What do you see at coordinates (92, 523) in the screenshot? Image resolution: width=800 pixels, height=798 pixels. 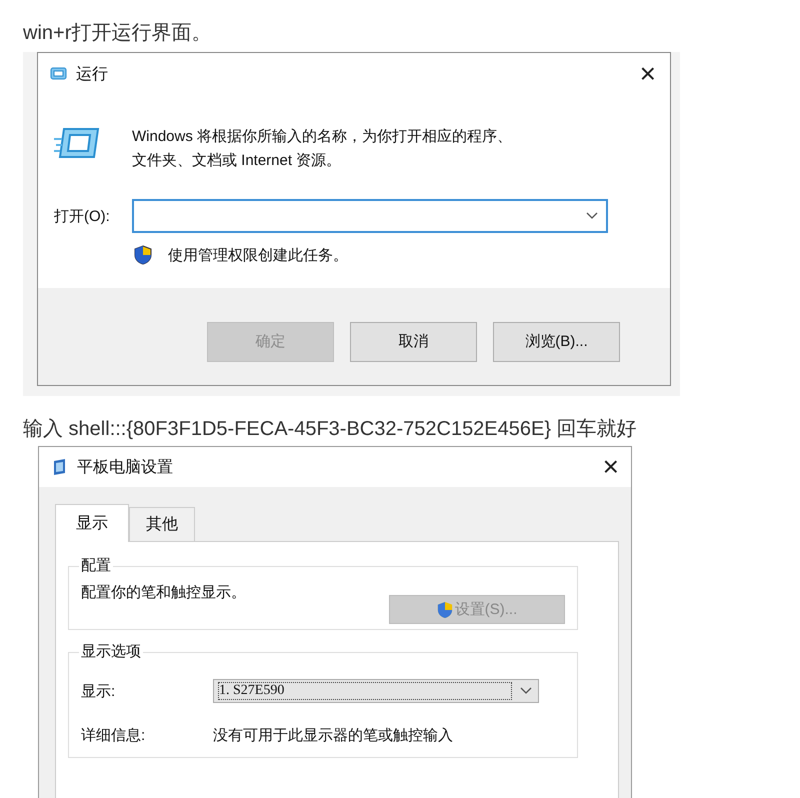 I see `tab: 显示` at bounding box center [92, 523].